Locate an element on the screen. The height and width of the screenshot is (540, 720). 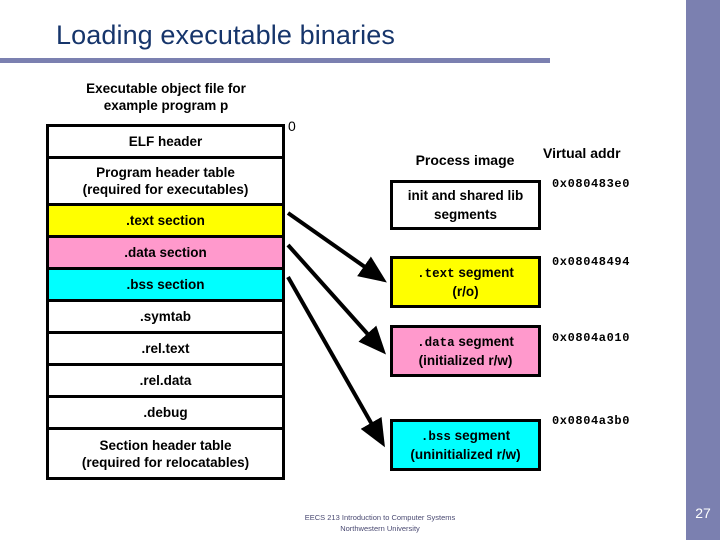
elf-row-label: .rel.data is located at coordinates (165, 380).